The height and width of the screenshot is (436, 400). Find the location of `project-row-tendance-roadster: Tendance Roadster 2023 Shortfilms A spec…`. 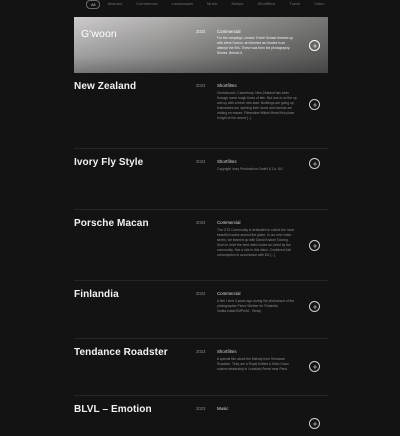

project-row-tendance-roadster: Tendance Roadster 2023 Shortfilms A spec… is located at coordinates (201, 367).